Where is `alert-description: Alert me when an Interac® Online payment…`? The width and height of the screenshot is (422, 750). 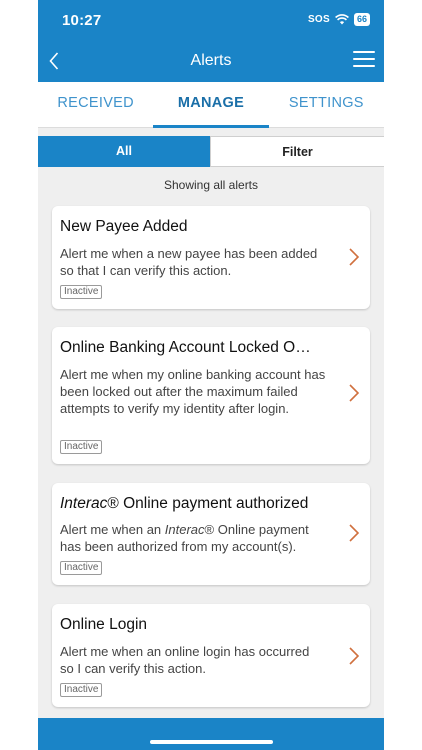
alert-description: Alert me when an Interac® Online payment… is located at coordinates (184, 538).